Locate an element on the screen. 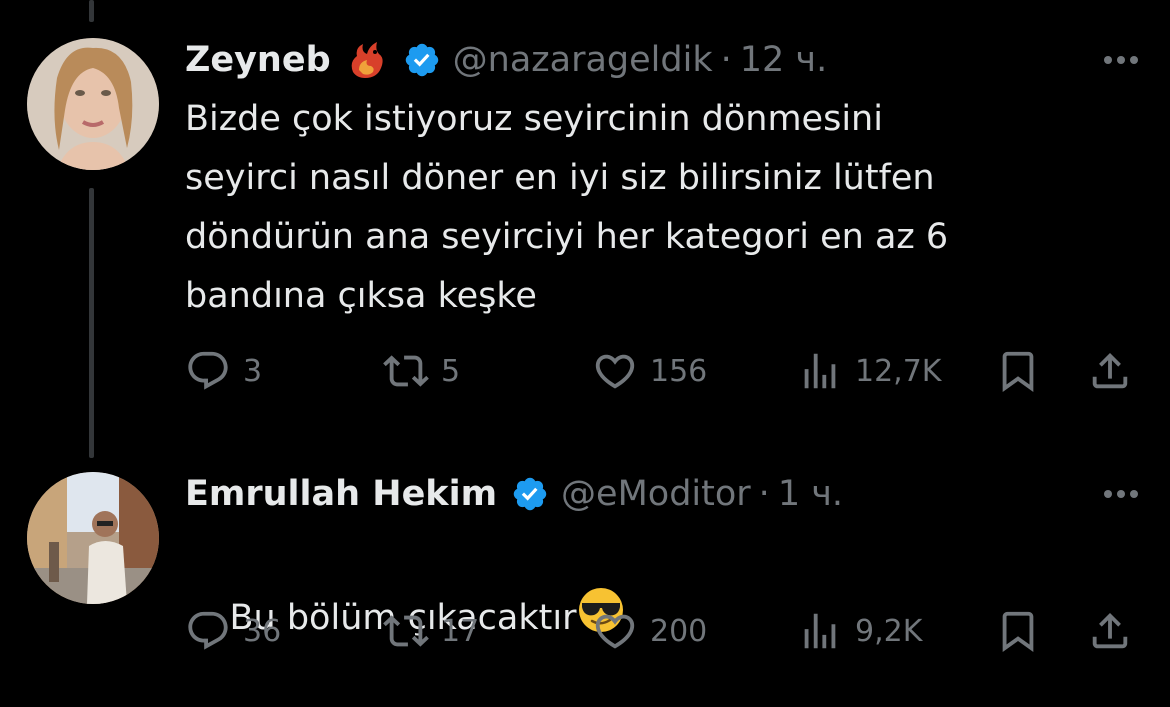 The height and width of the screenshot is (707, 1170). fire-dragon-emoji-icon is located at coordinates (367, 60).